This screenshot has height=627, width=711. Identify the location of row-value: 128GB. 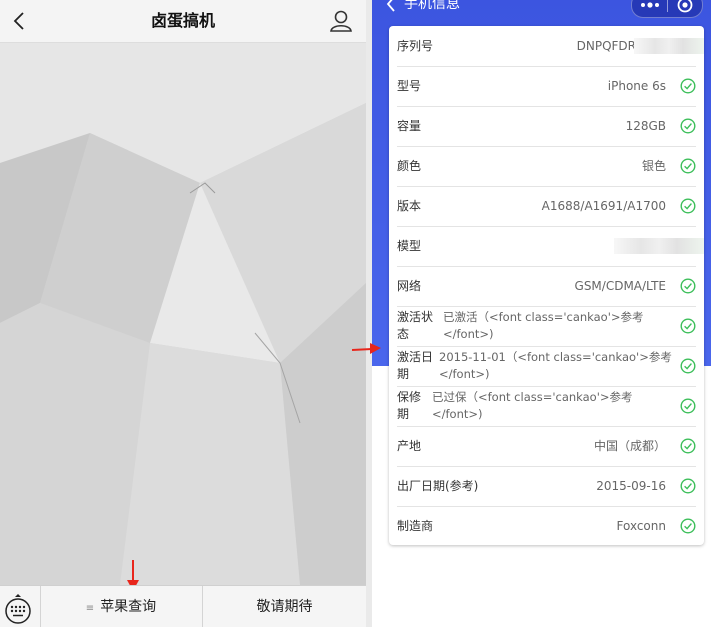
(645, 126).